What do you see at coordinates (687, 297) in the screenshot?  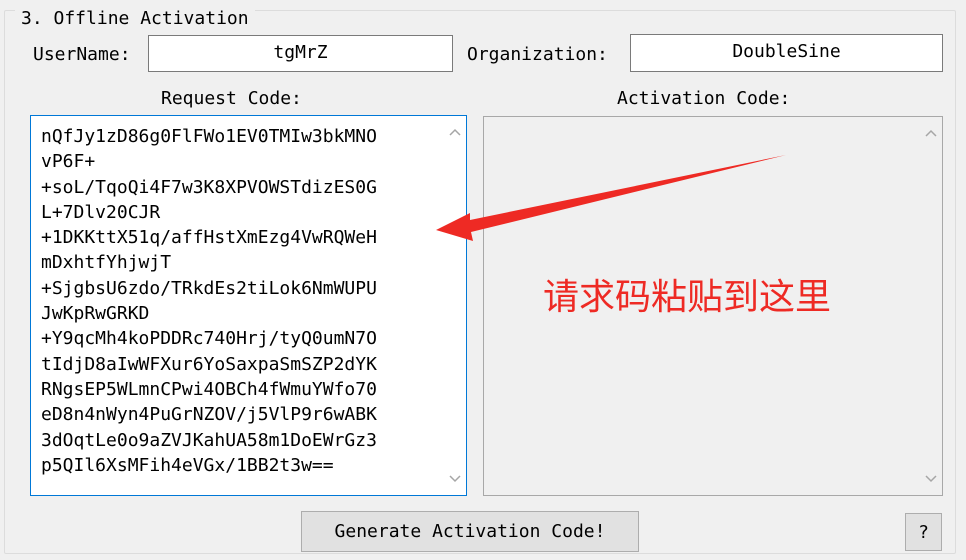 I see `paste-here-annotation: 请求码粘贴到这里` at bounding box center [687, 297].